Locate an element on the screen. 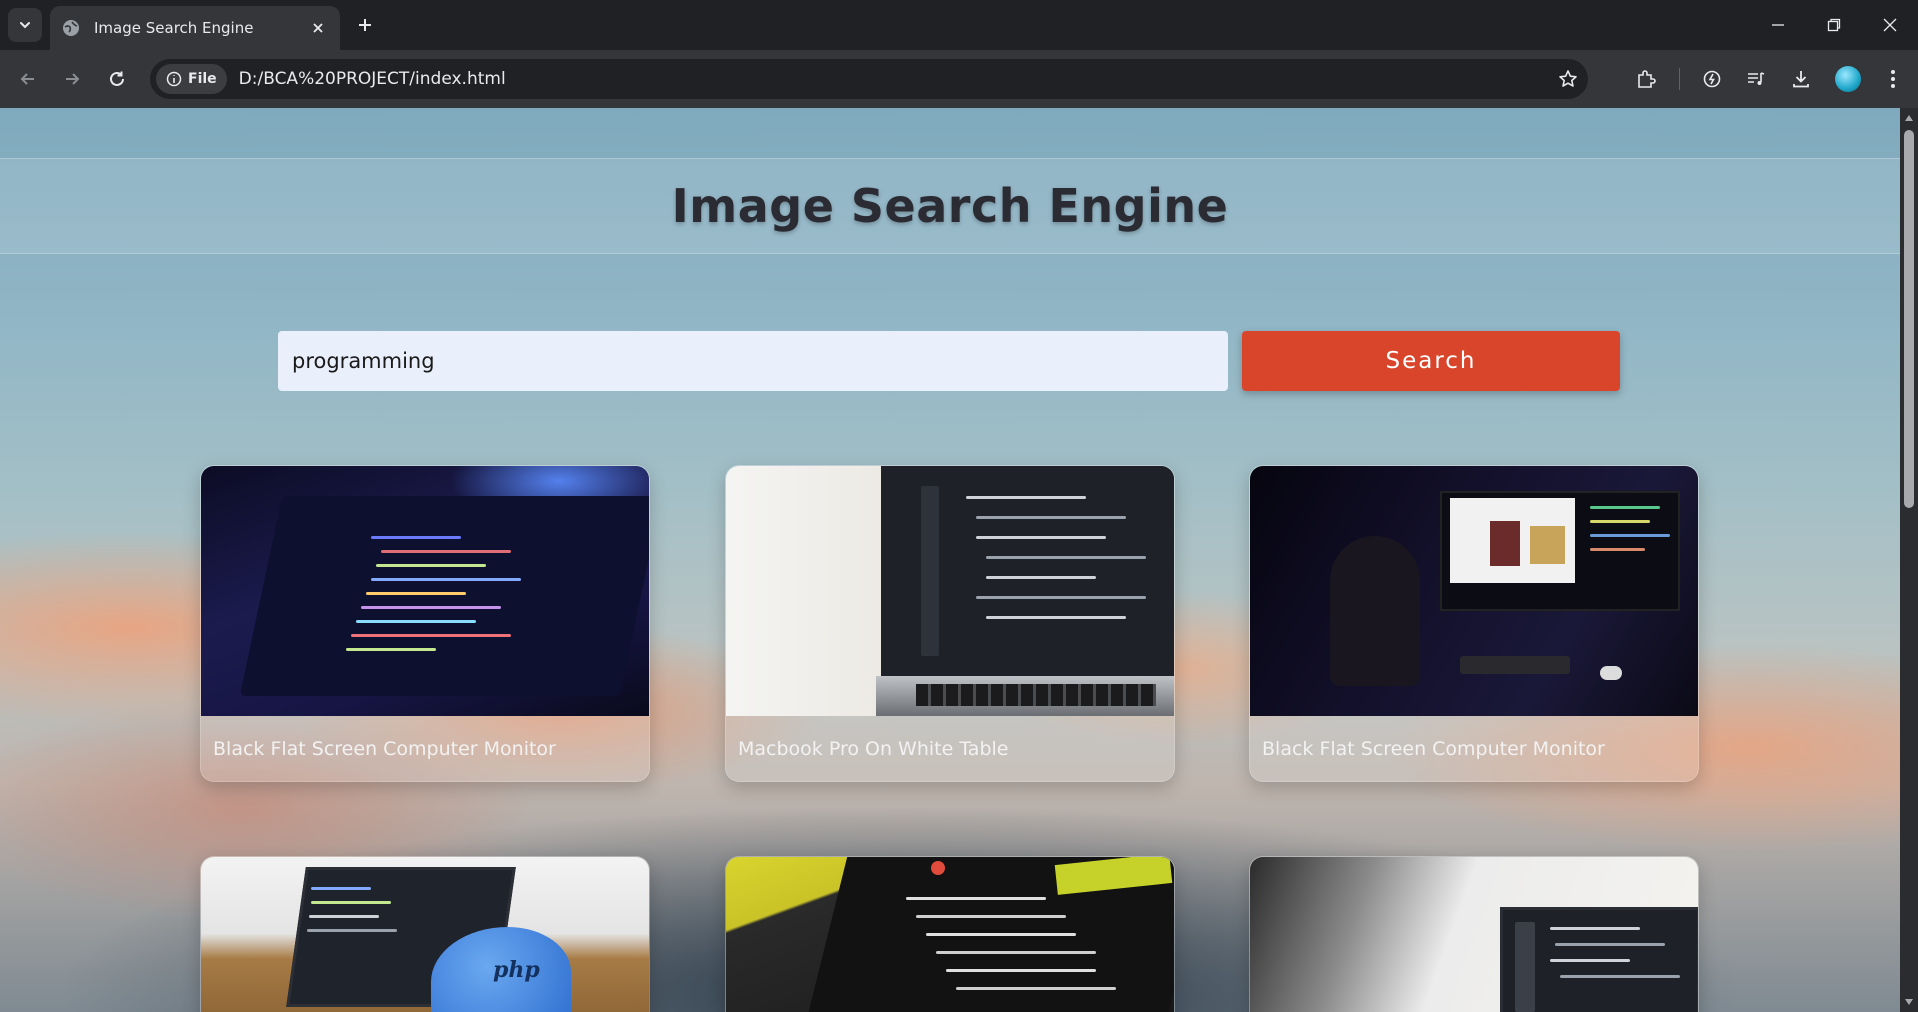 This screenshot has height=1012, width=1918. address-bar: File D:/BCA%20PROJECT/index.html is located at coordinates (869, 79).